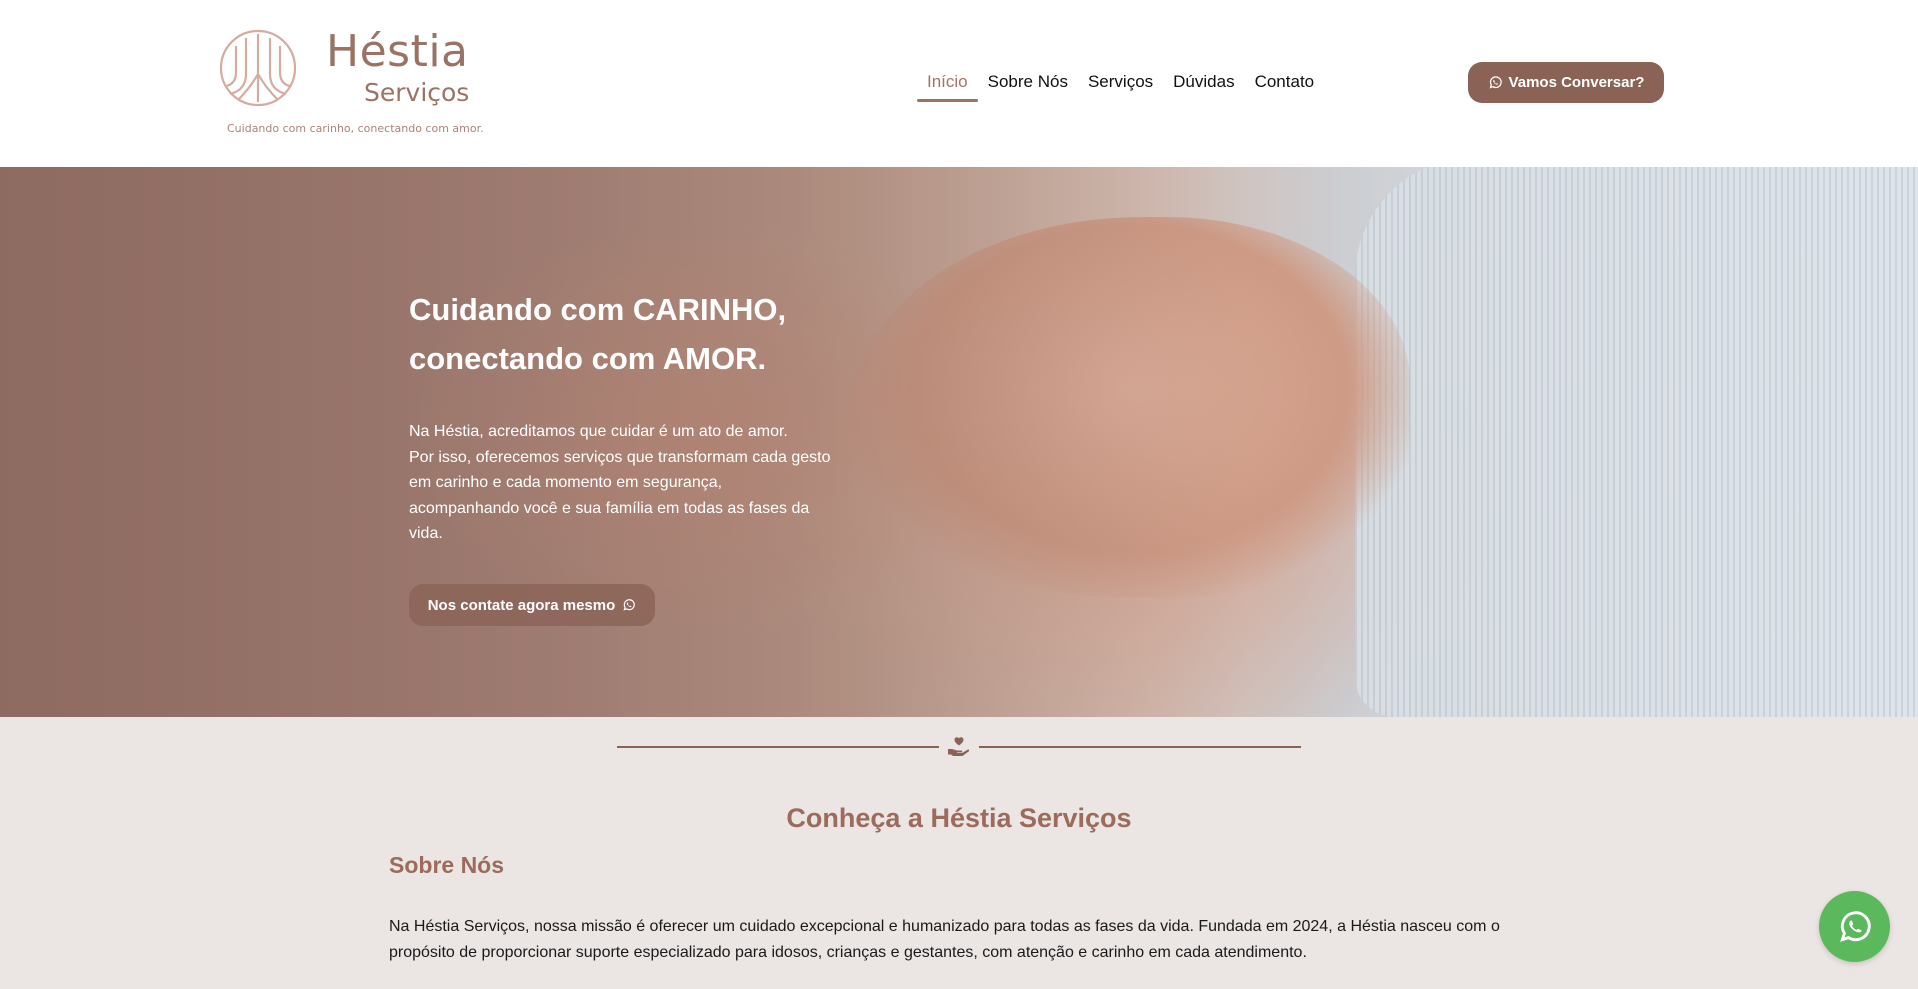 The height and width of the screenshot is (989, 1918). What do you see at coordinates (598, 309) in the screenshot?
I see `hero-title-line-1: Cuidando com CARINHO,` at bounding box center [598, 309].